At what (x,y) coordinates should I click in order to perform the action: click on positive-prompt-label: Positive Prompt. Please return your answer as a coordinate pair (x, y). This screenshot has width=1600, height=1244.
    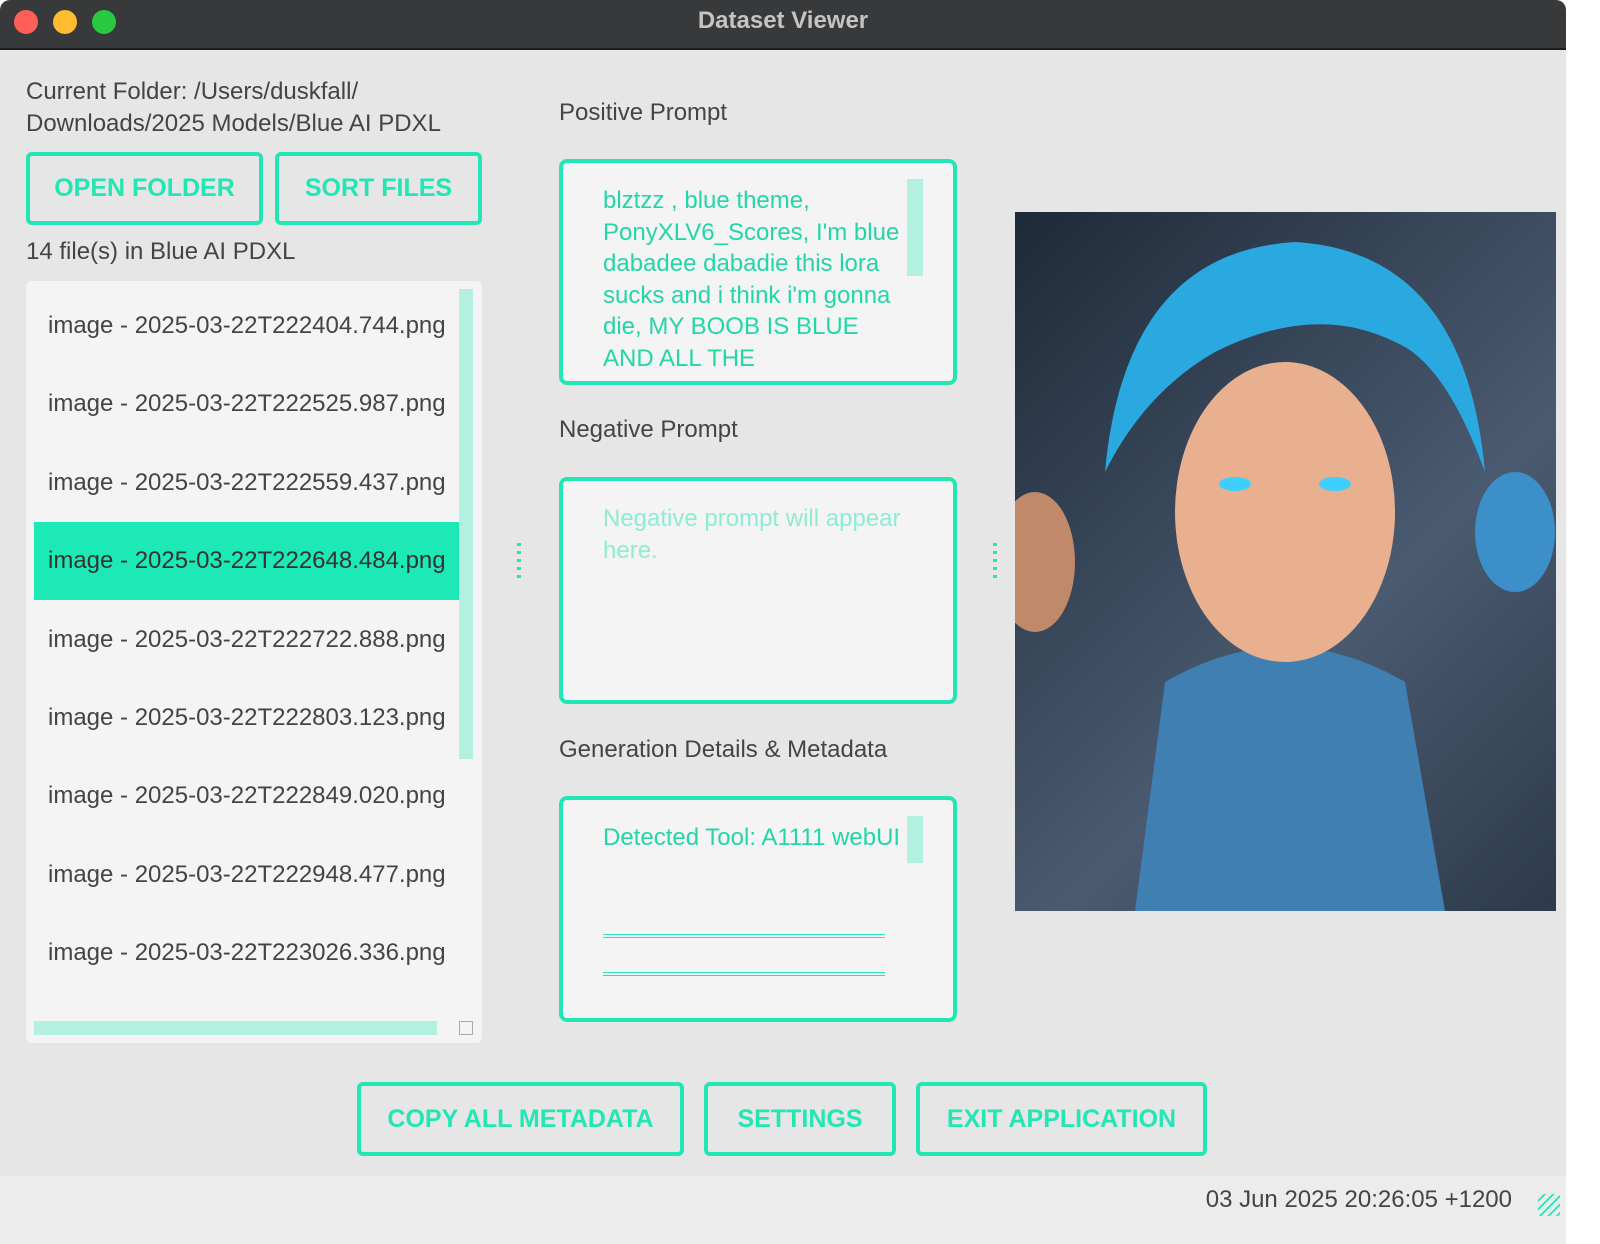
    Looking at the image, I should click on (643, 112).